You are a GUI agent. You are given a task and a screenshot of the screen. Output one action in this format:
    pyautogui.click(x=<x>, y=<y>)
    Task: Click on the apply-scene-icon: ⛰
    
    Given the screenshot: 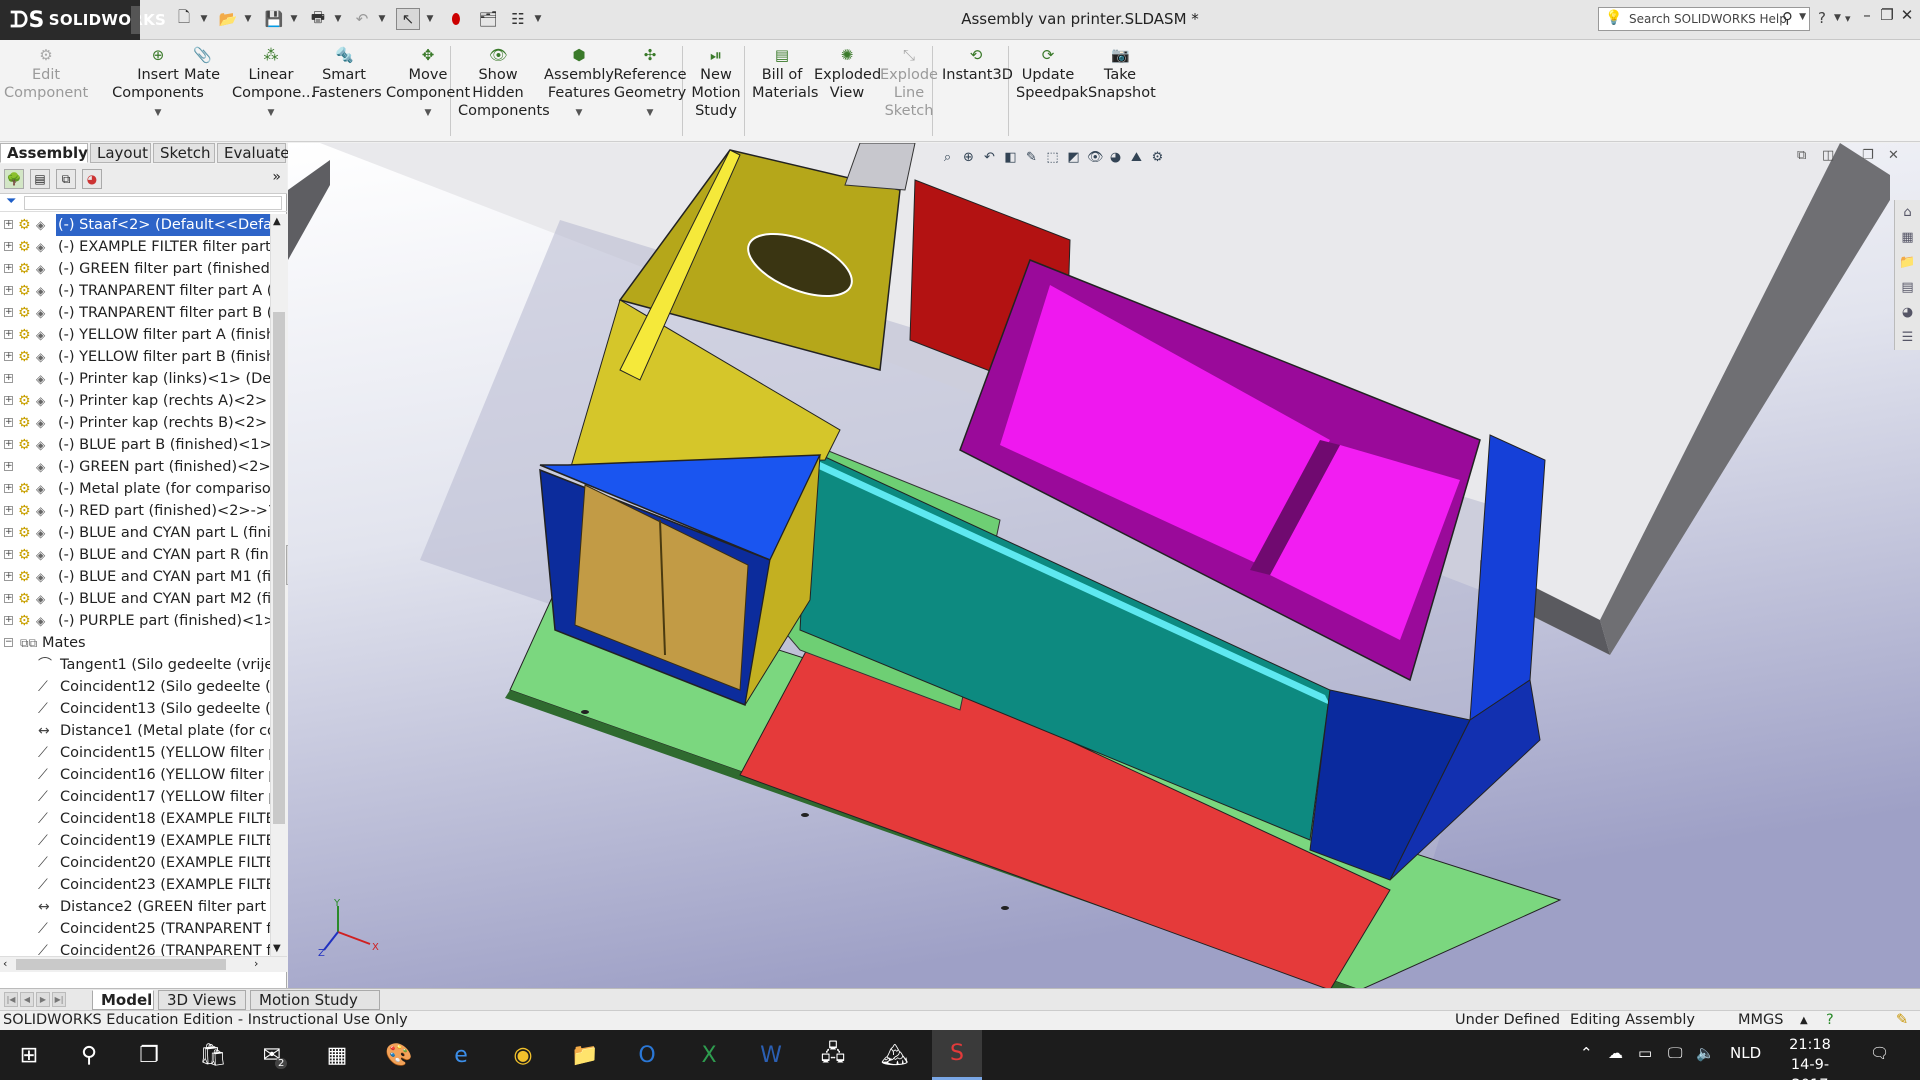 What is the action you would take?
    pyautogui.click(x=1136, y=160)
    